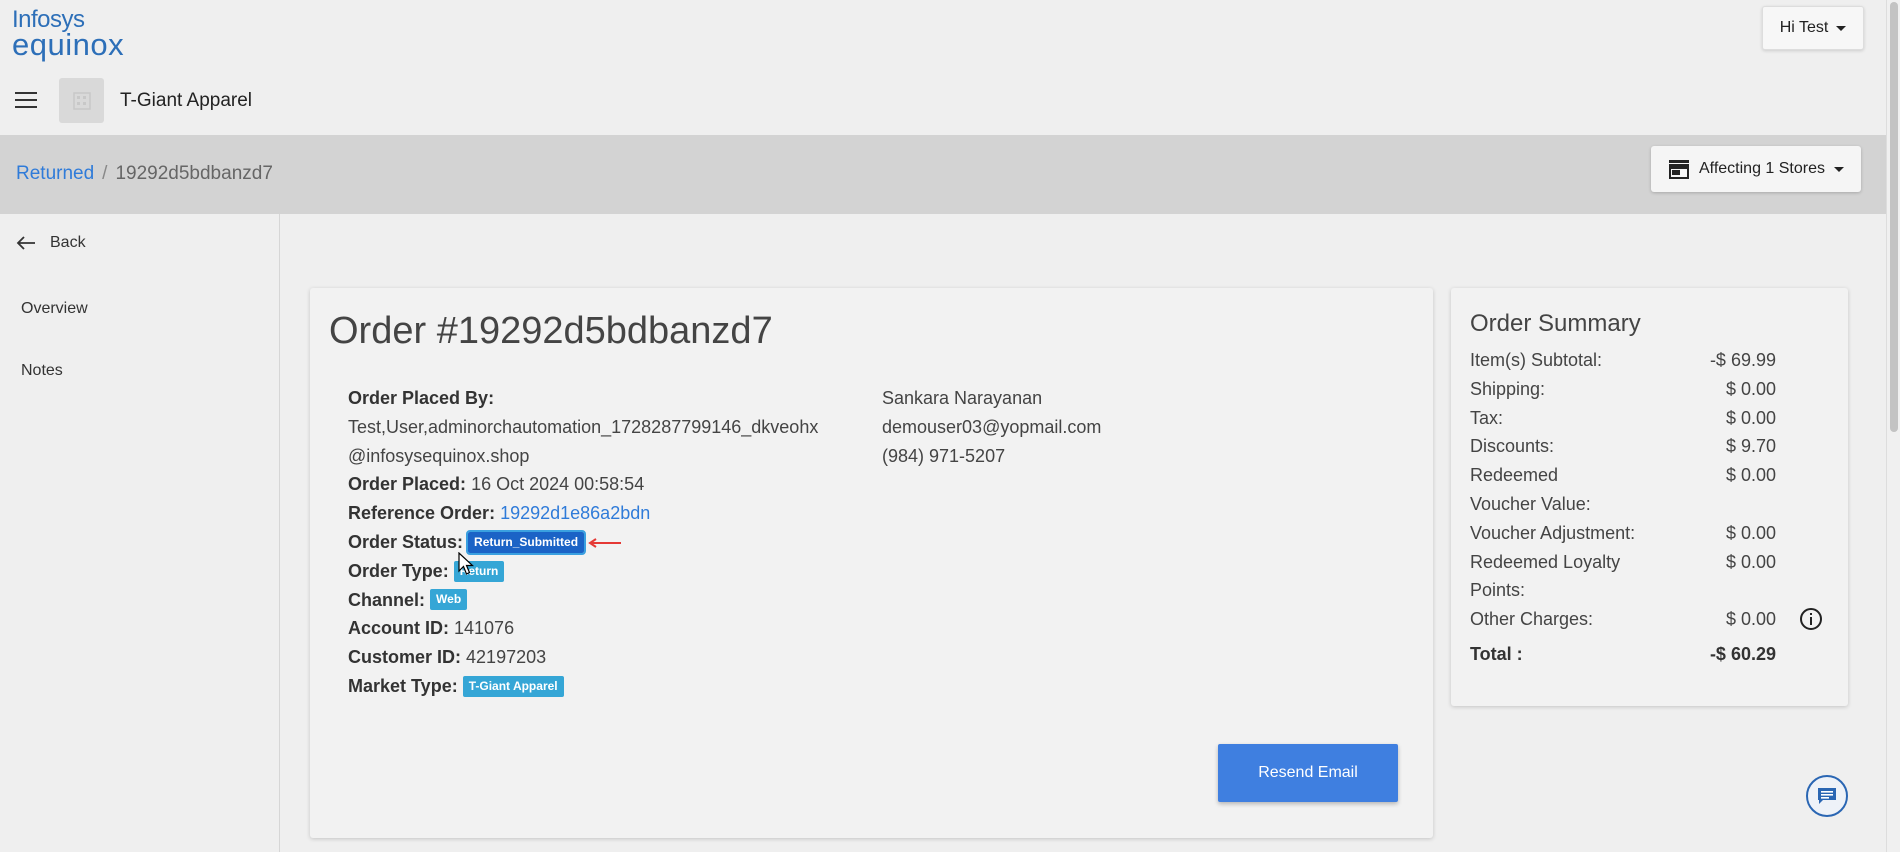  I want to click on building-icon, so click(81, 100).